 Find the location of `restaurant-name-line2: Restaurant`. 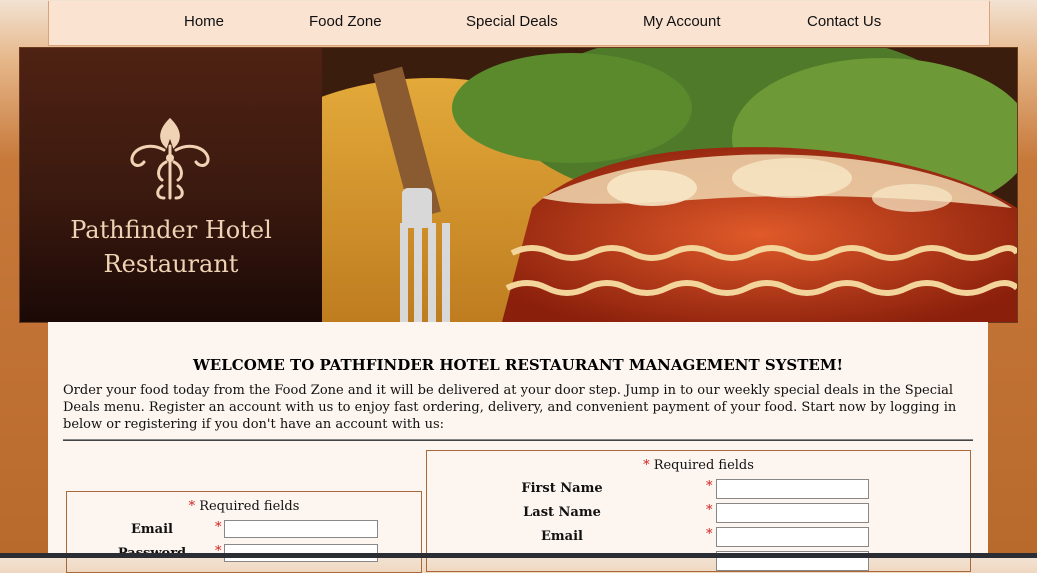

restaurant-name-line2: Restaurant is located at coordinates (171, 264).